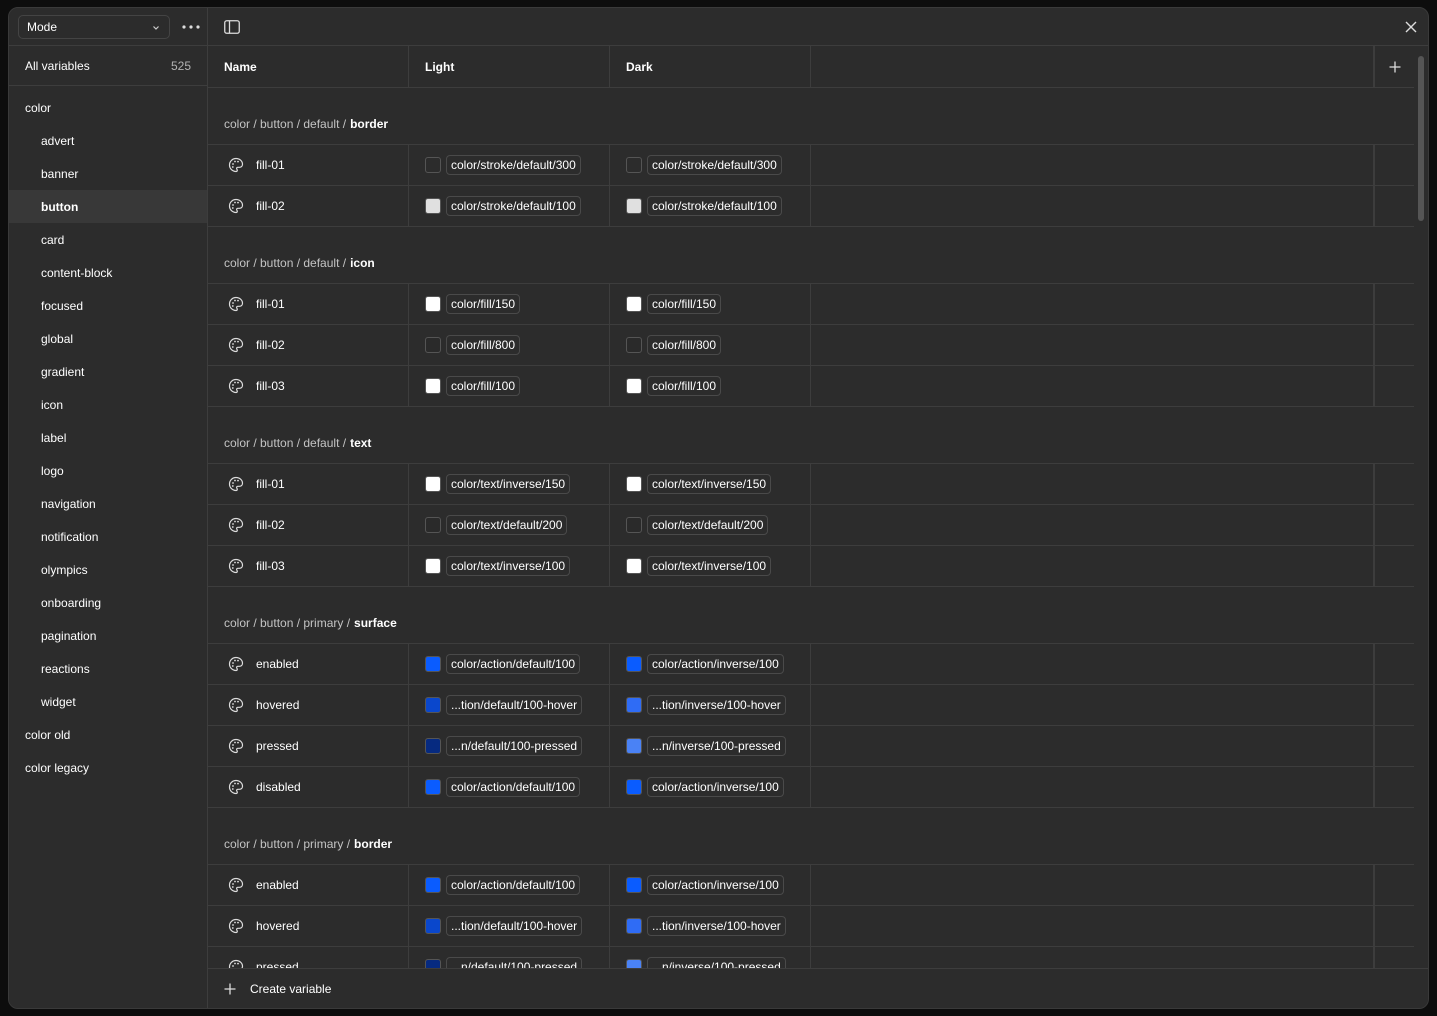 Image resolution: width=1437 pixels, height=1016 pixels. What do you see at coordinates (108, 701) in the screenshot?
I see `sidebar-group-item: widget` at bounding box center [108, 701].